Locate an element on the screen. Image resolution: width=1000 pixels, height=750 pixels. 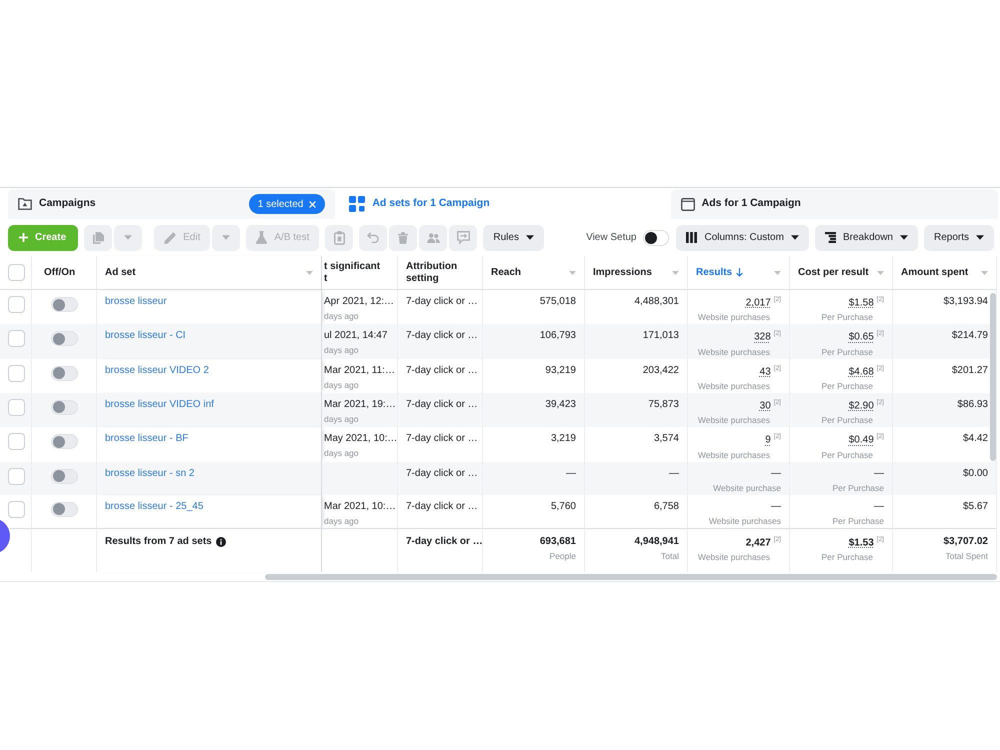
column-header: Results is located at coordinates (714, 272).